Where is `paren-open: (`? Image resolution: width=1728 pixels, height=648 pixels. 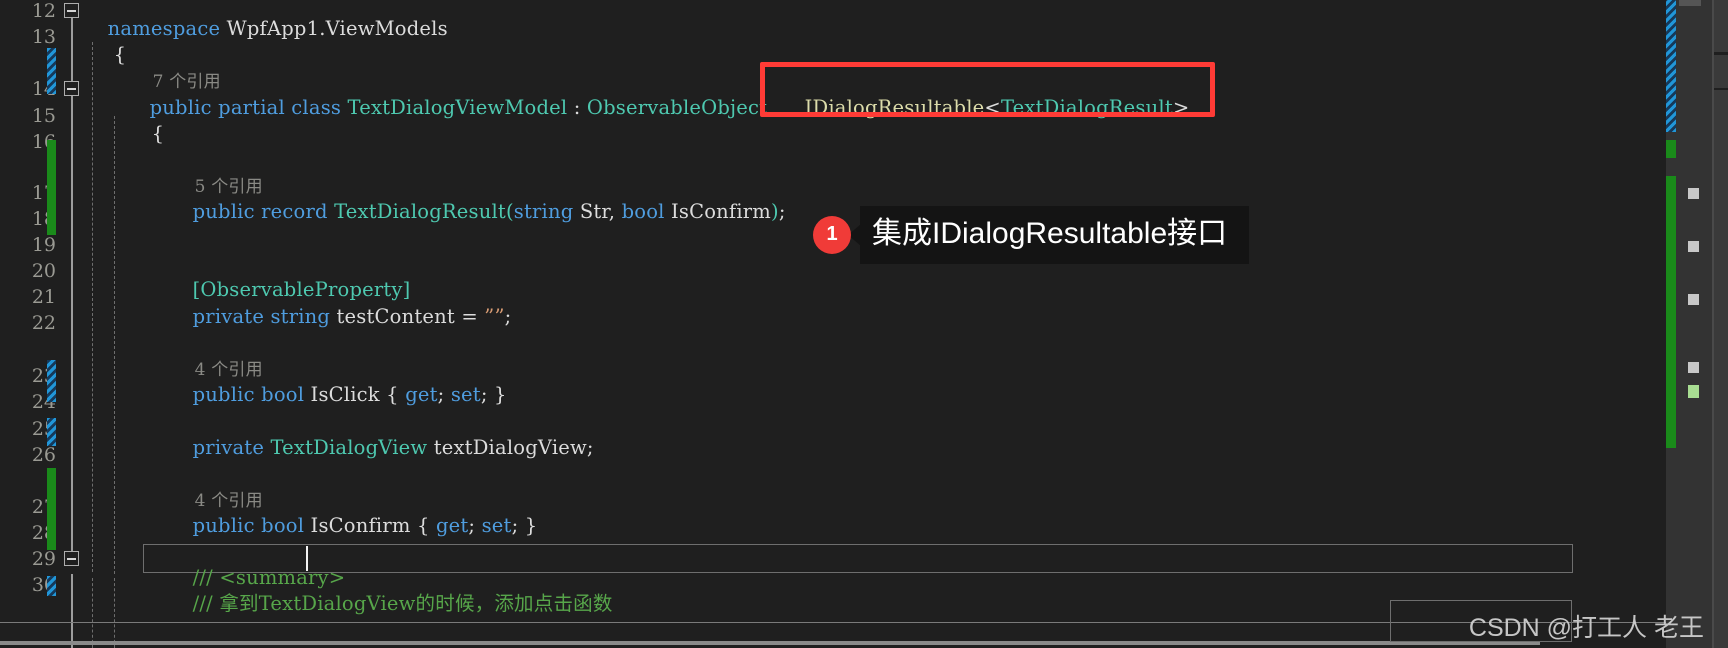
paren-open: ( is located at coordinates (509, 211).